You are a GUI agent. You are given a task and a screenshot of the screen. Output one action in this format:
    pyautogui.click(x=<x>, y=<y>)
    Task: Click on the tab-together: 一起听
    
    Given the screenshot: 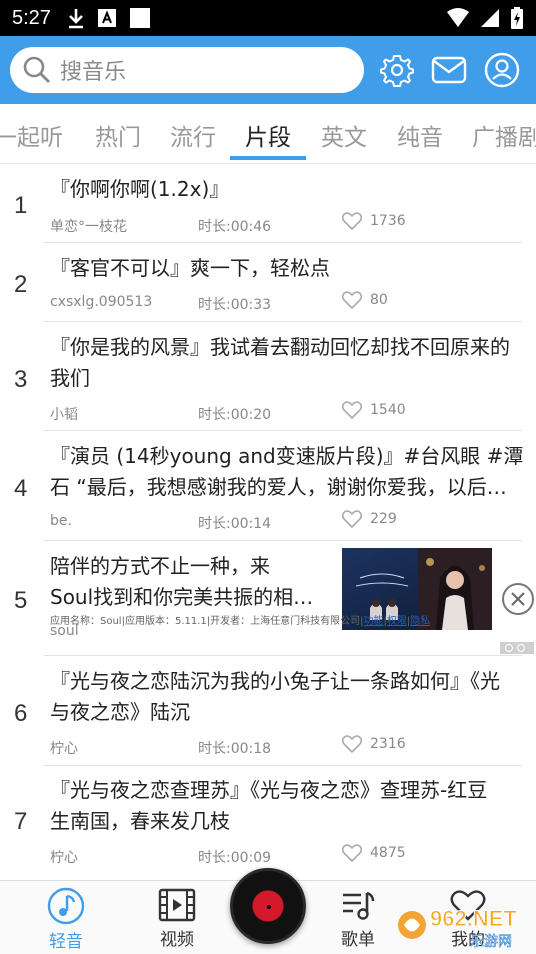 What is the action you would take?
    pyautogui.click(x=31, y=135)
    